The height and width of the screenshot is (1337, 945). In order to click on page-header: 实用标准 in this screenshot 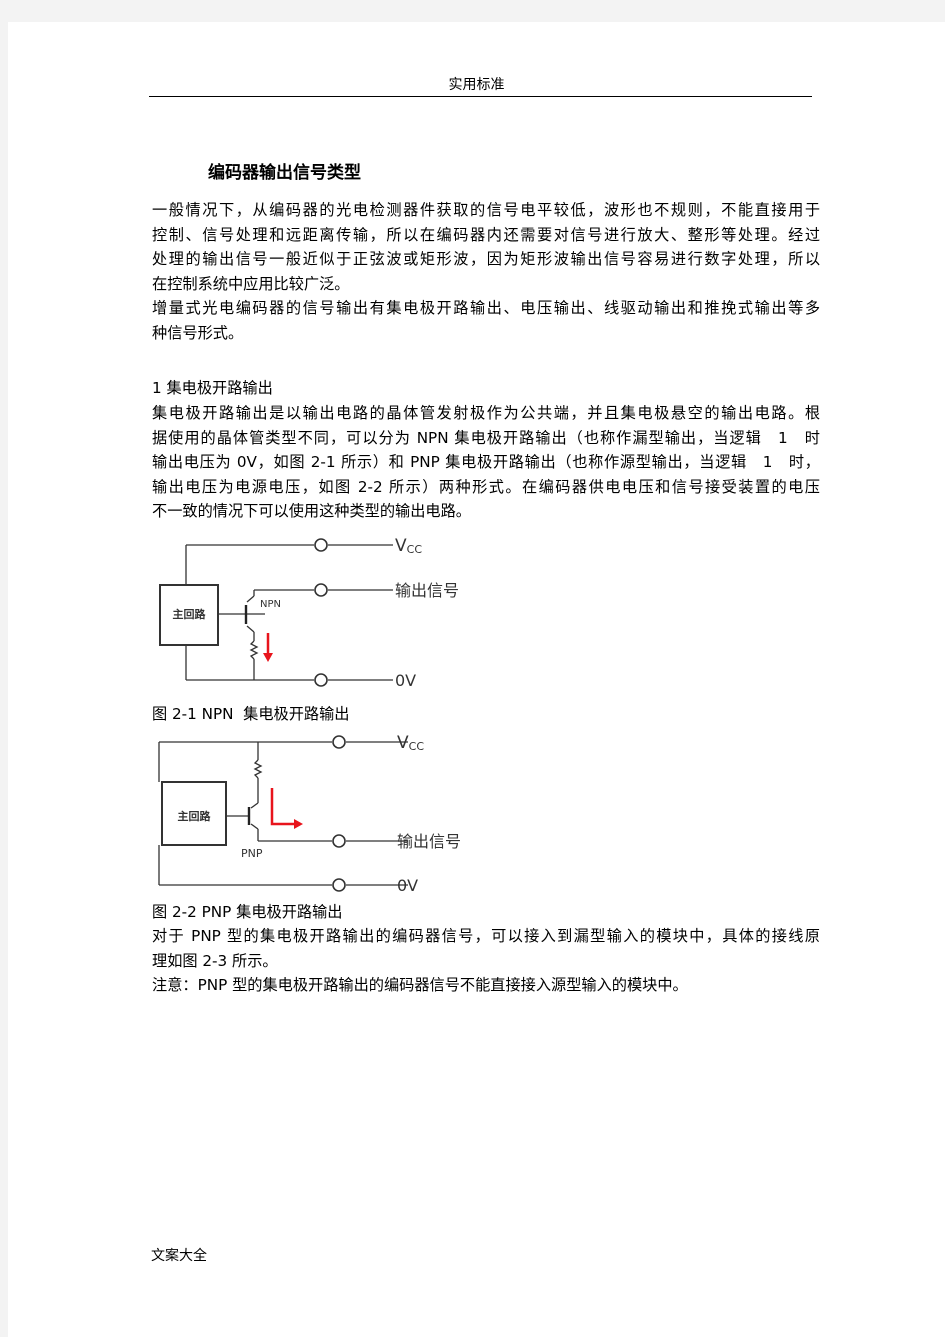, I will do `click(476, 85)`.